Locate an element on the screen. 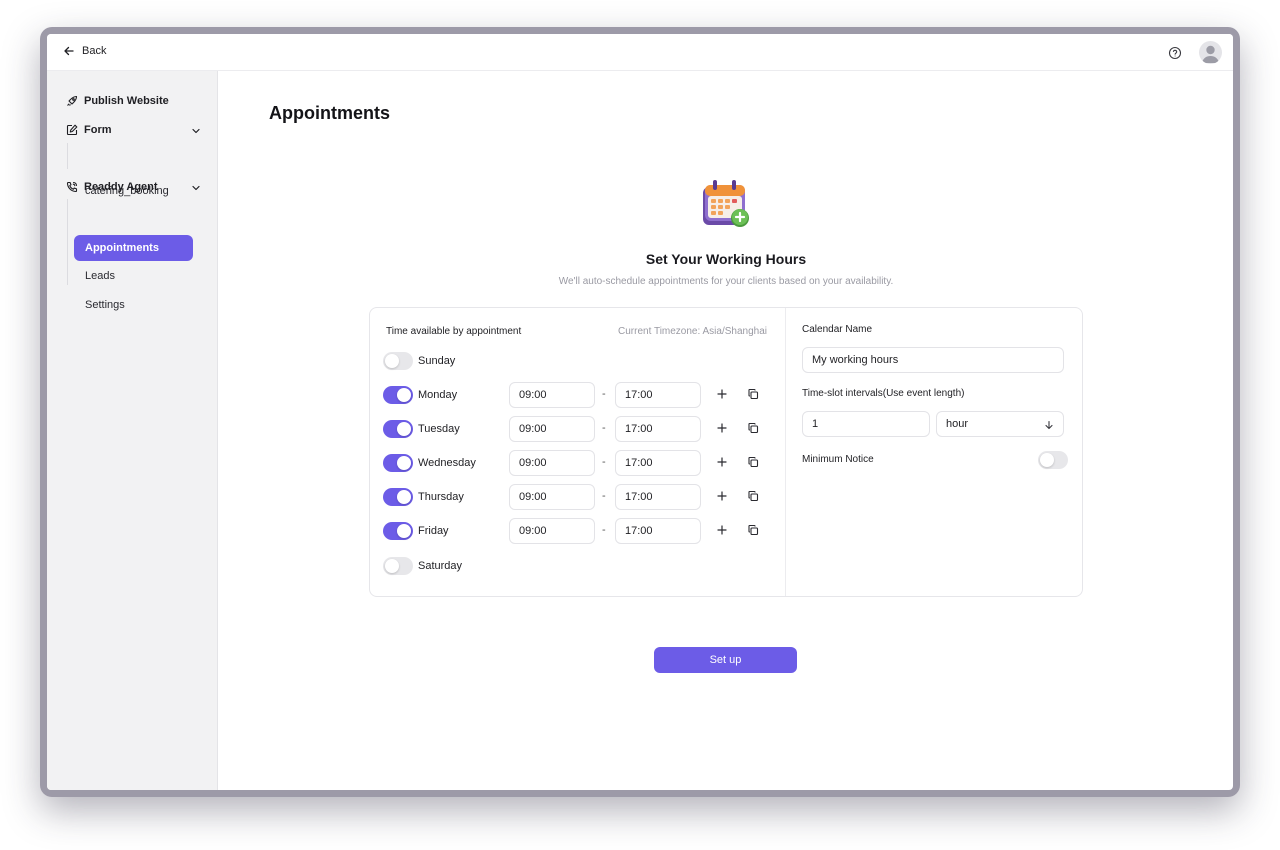  day-row-sunday: Sunday is located at coordinates (578, 361).